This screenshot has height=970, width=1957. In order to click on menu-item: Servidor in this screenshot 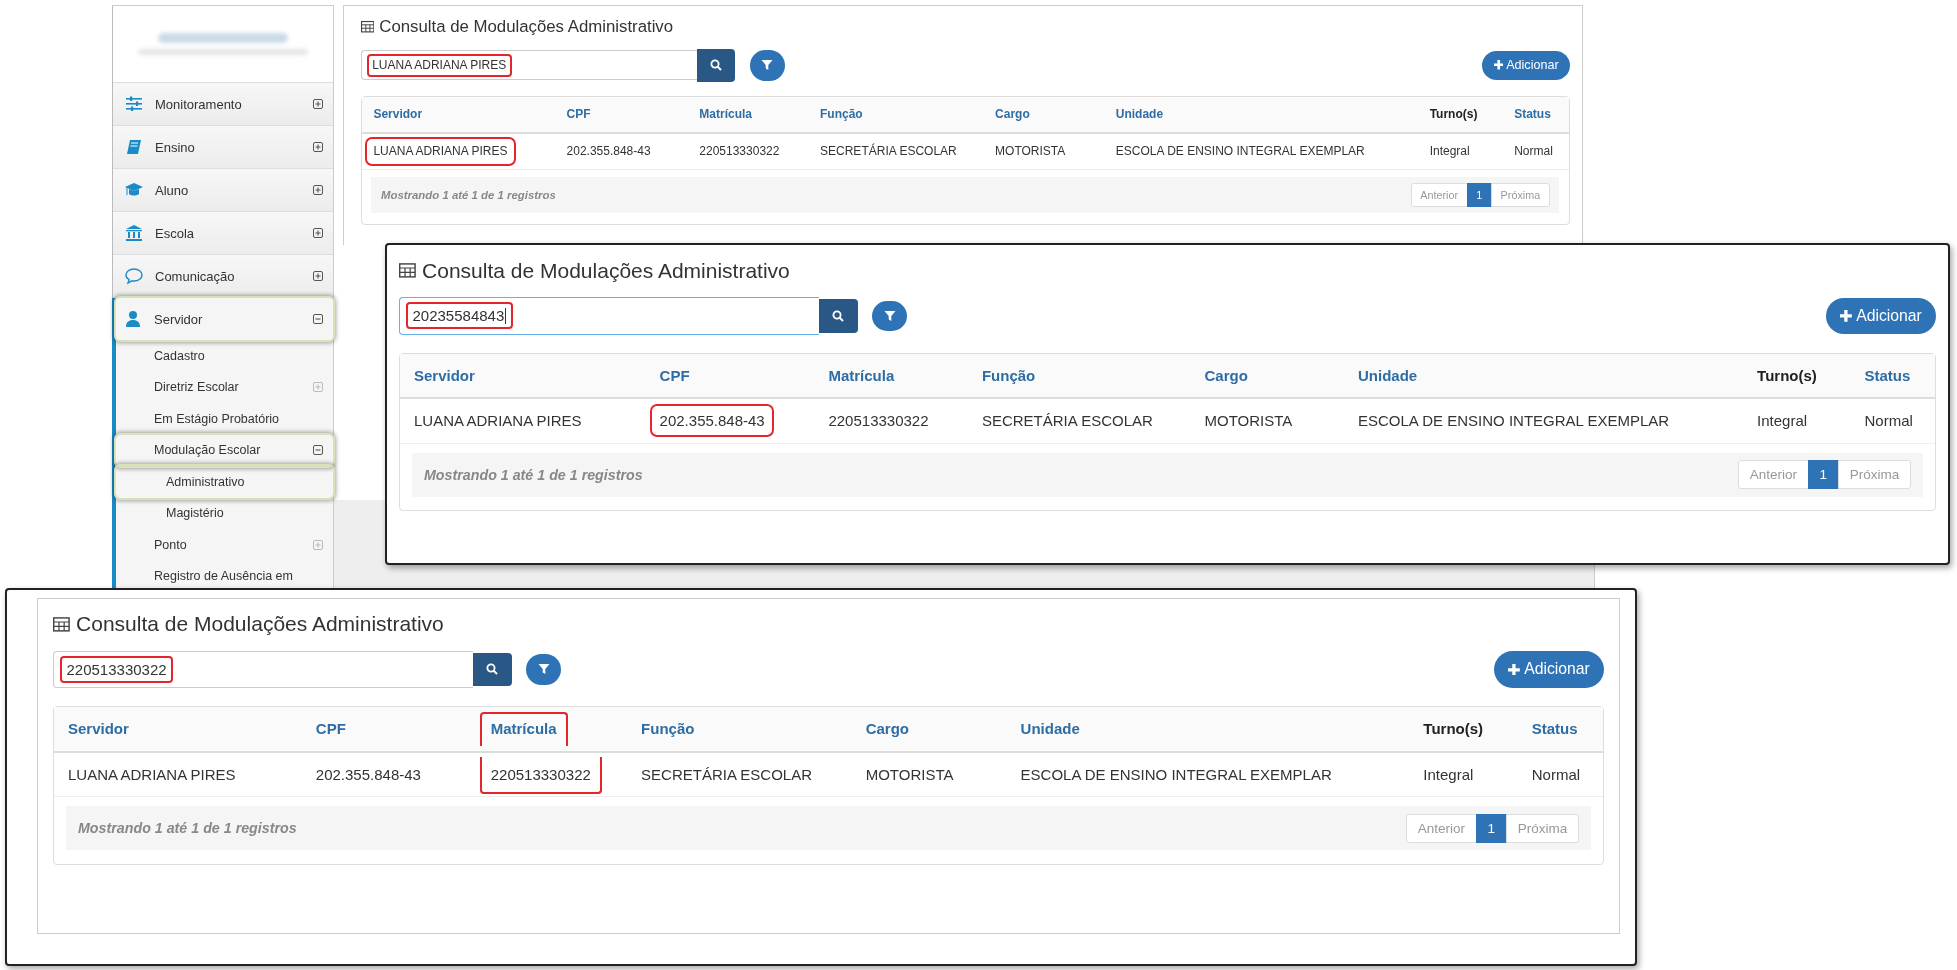, I will do `click(224, 319)`.